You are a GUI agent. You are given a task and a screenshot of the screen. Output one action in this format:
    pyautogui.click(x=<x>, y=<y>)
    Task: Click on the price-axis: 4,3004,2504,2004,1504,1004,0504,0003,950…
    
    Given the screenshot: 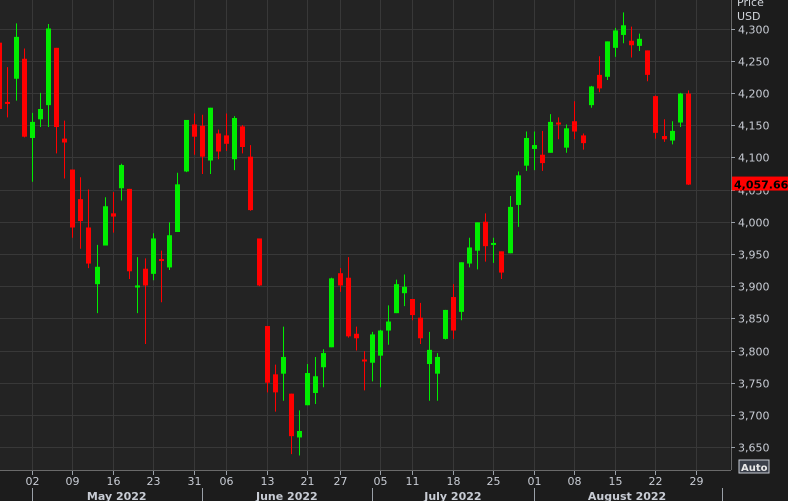 What is the action you would take?
    pyautogui.click(x=750, y=239)
    